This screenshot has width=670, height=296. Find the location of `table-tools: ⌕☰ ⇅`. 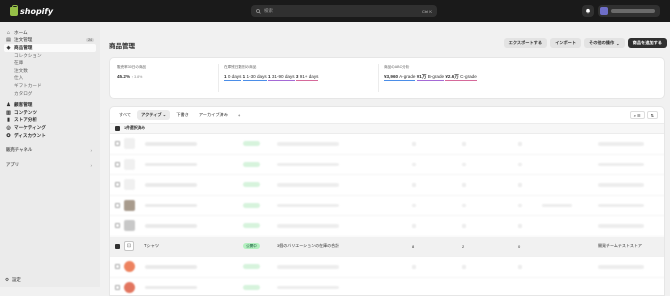

table-tools: ⌕☰ ⇅ is located at coordinates (644, 115).